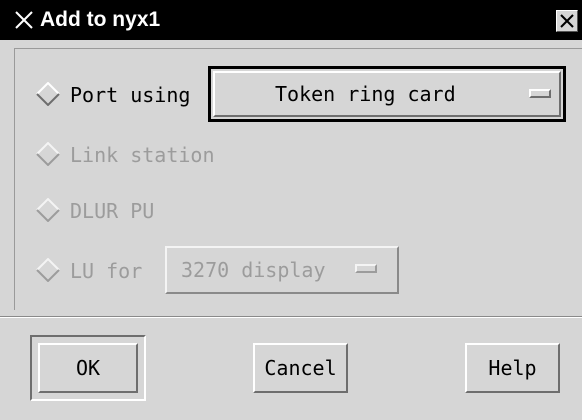  Describe the element at coordinates (48, 210) in the screenshot. I see `radio-dlur-pu-icon` at that location.